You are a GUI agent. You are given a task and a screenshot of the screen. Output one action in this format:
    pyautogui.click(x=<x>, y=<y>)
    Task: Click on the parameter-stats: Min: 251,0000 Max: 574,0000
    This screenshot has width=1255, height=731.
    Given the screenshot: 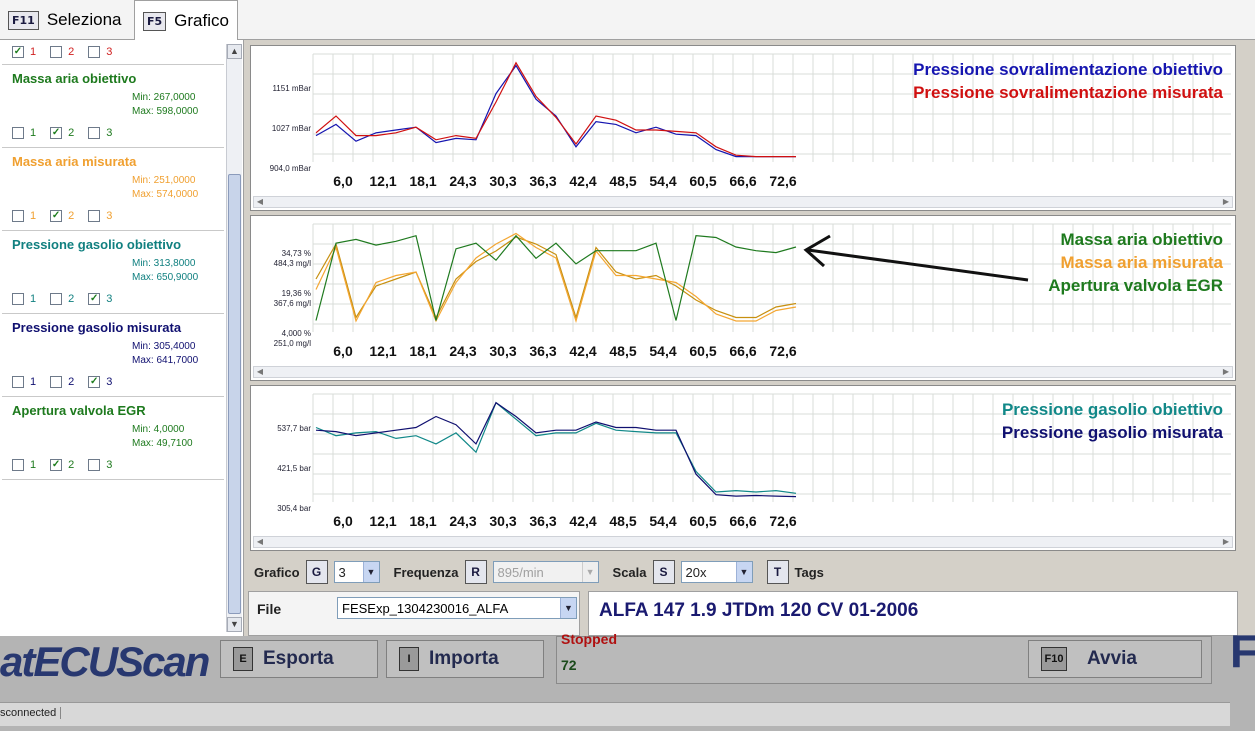 What is the action you would take?
    pyautogui.click(x=113, y=188)
    